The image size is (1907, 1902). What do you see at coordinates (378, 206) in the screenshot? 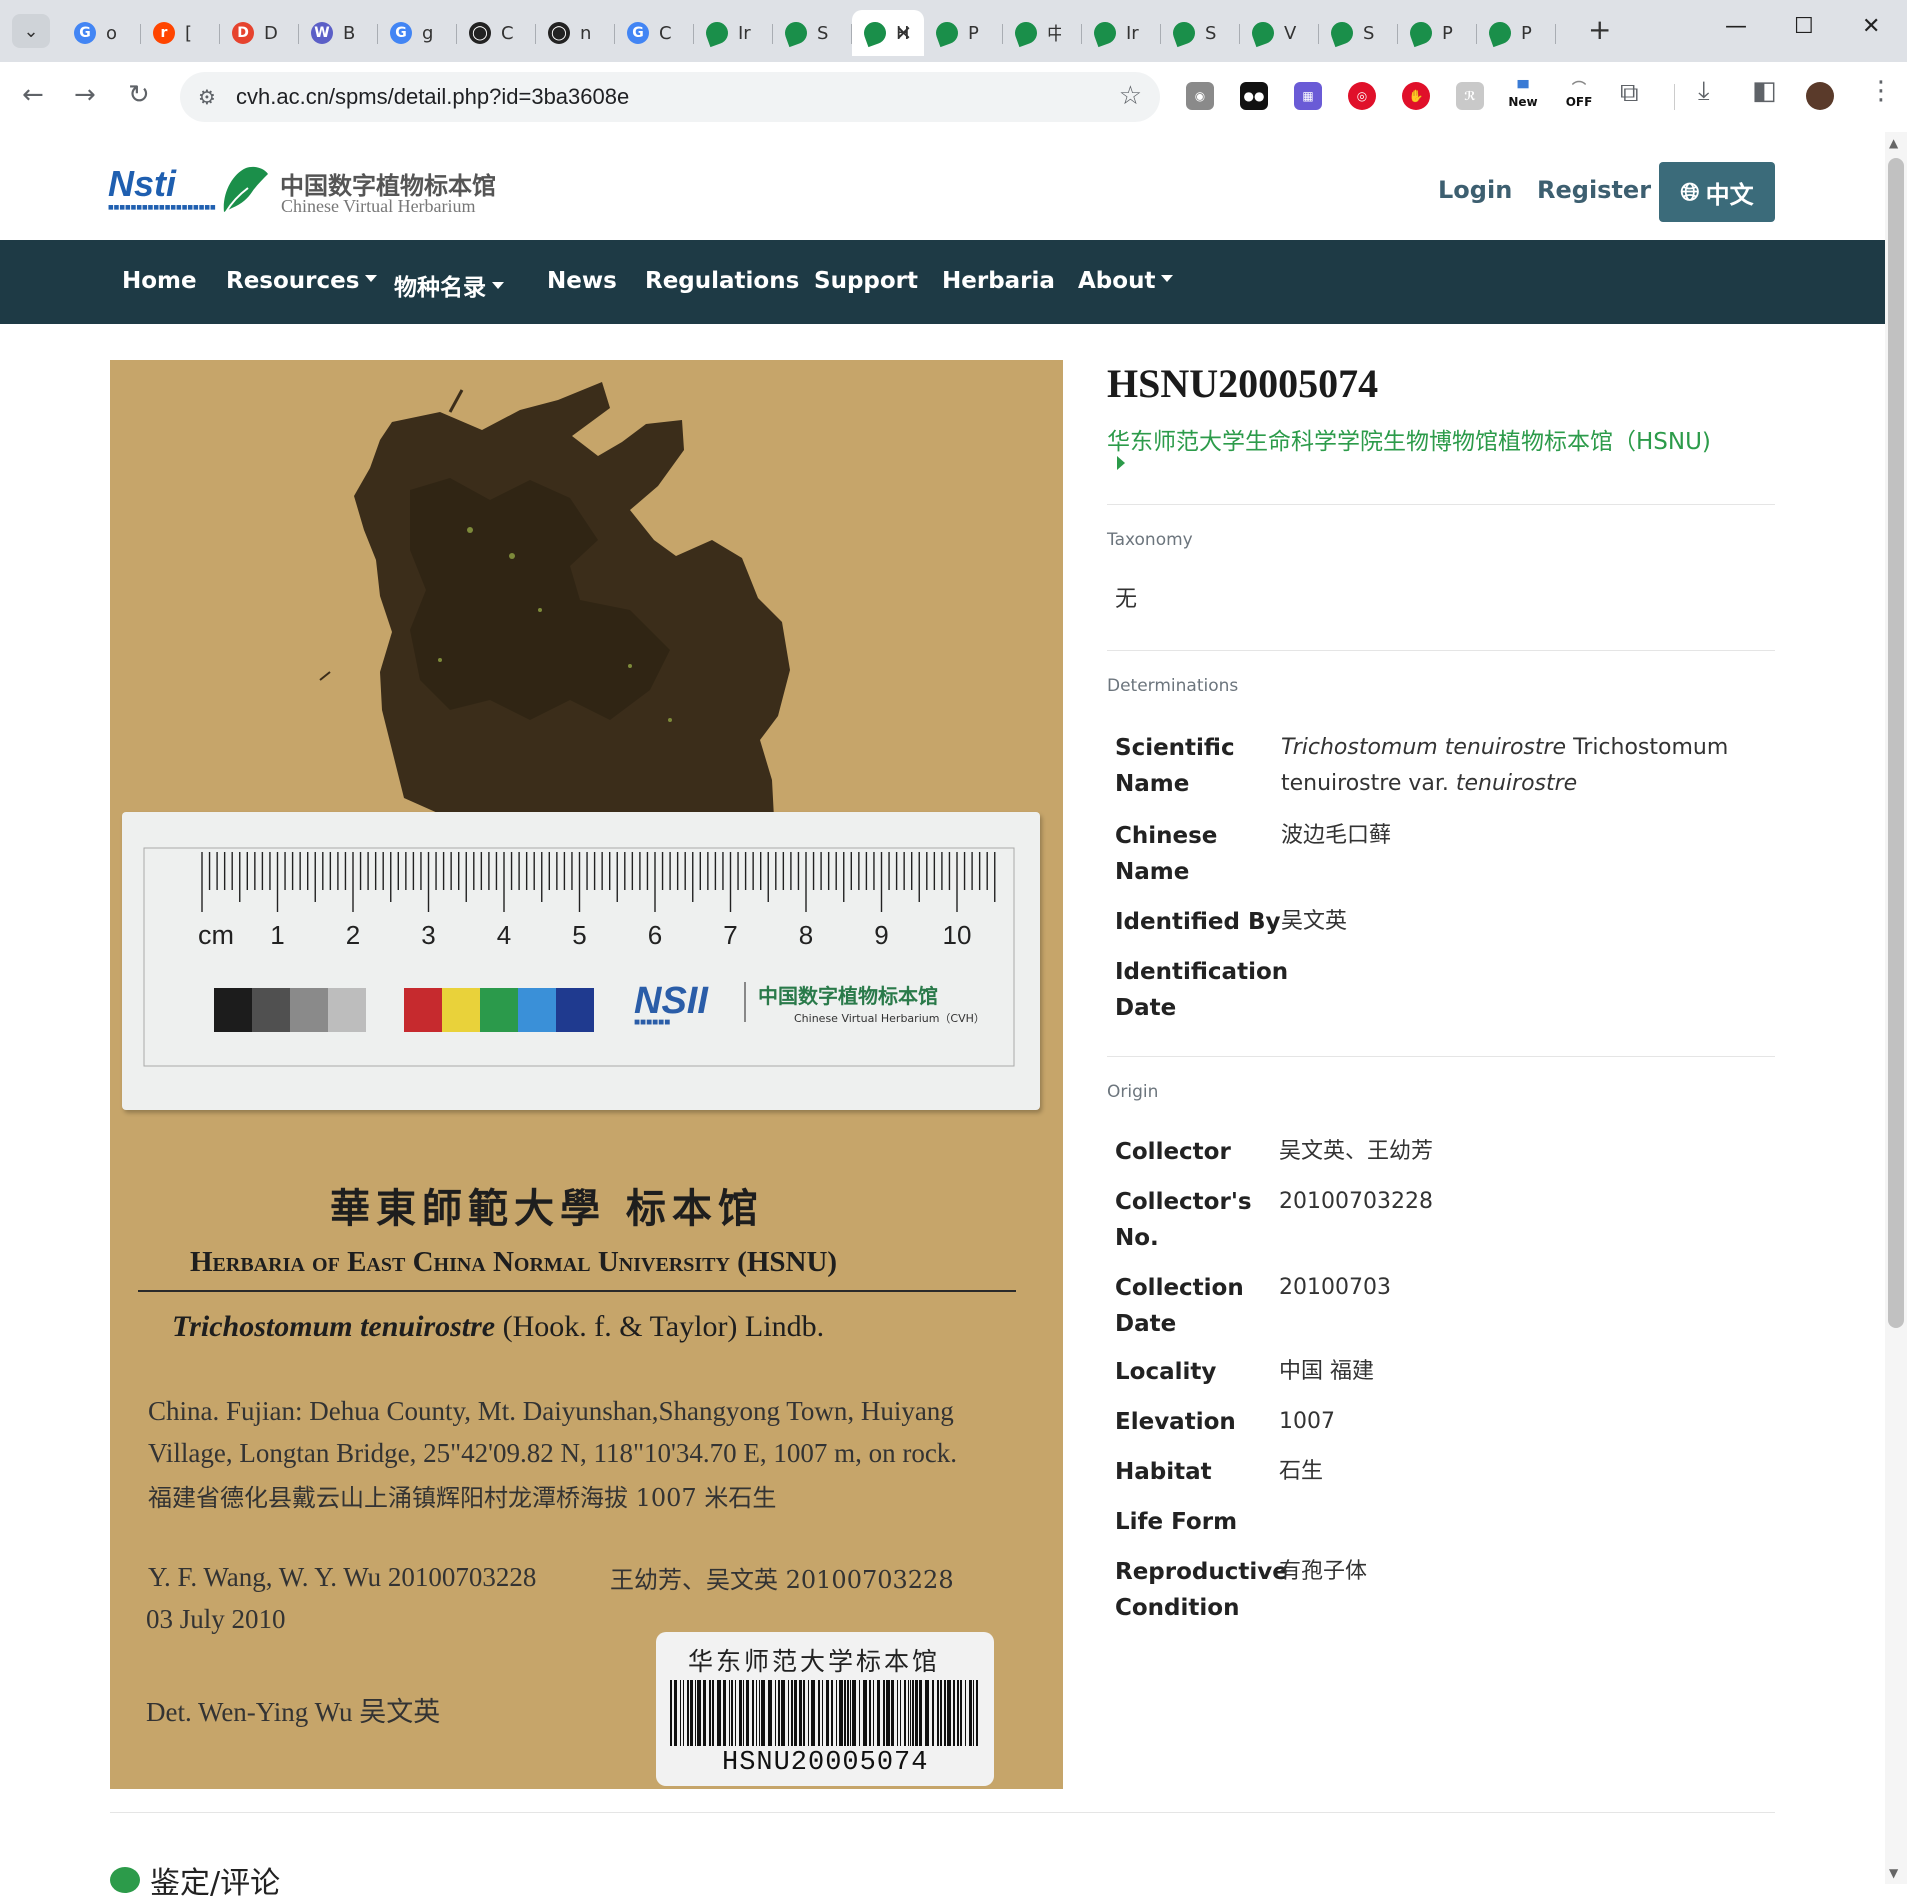
I see `brand-english-name: Chinese Virtual Herbarium` at bounding box center [378, 206].